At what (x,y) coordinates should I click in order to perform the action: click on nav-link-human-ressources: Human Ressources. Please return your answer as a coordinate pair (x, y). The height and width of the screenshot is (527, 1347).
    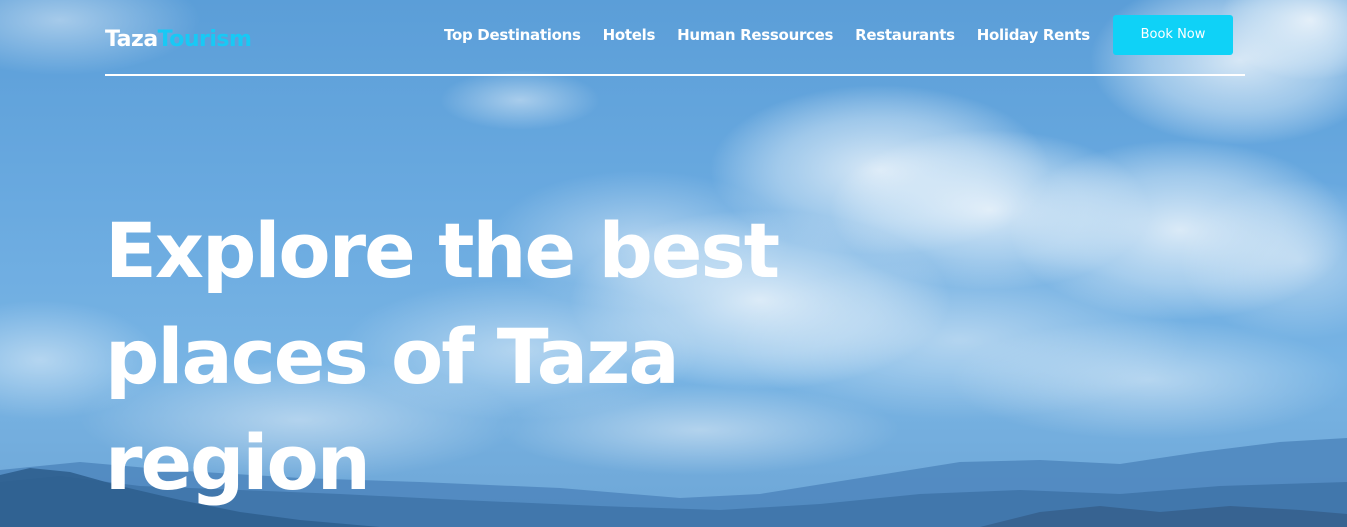
    Looking at the image, I should click on (755, 35).